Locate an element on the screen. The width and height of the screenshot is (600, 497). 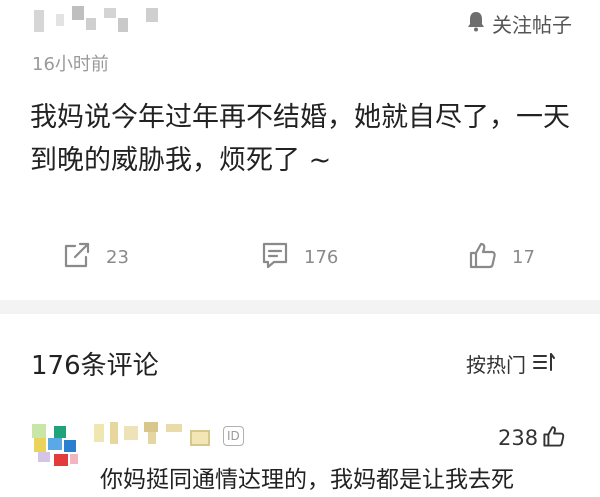
like-count: 17 is located at coordinates (523, 257).